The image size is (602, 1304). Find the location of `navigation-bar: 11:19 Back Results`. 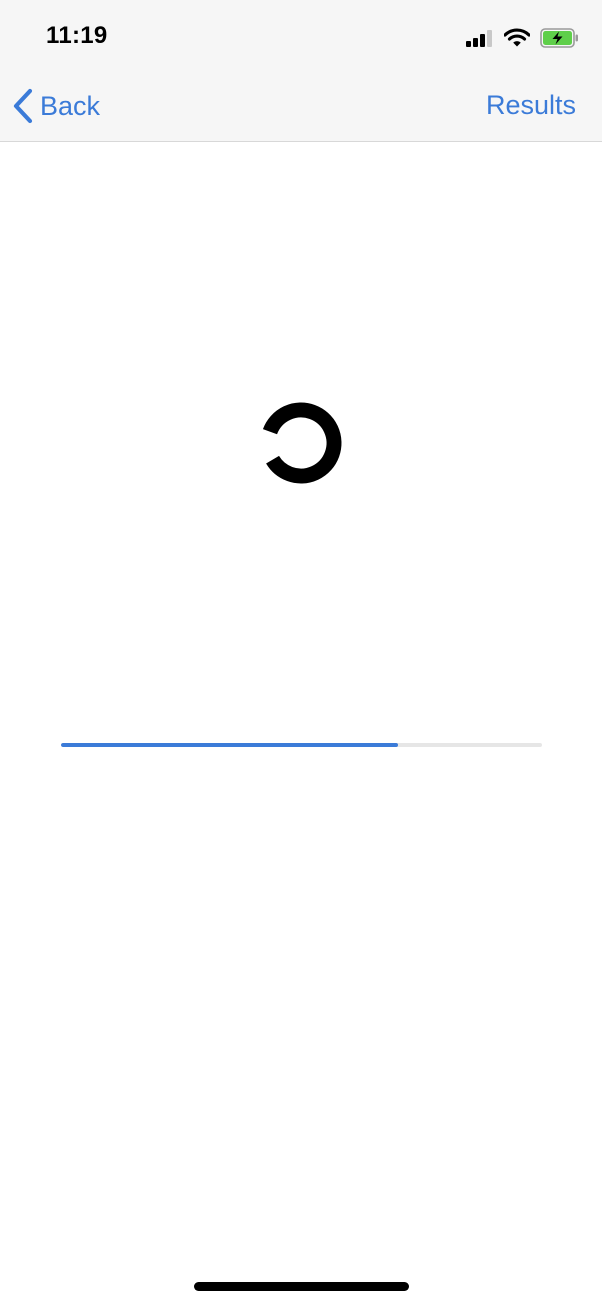

navigation-bar: 11:19 Back Results is located at coordinates (301, 71).